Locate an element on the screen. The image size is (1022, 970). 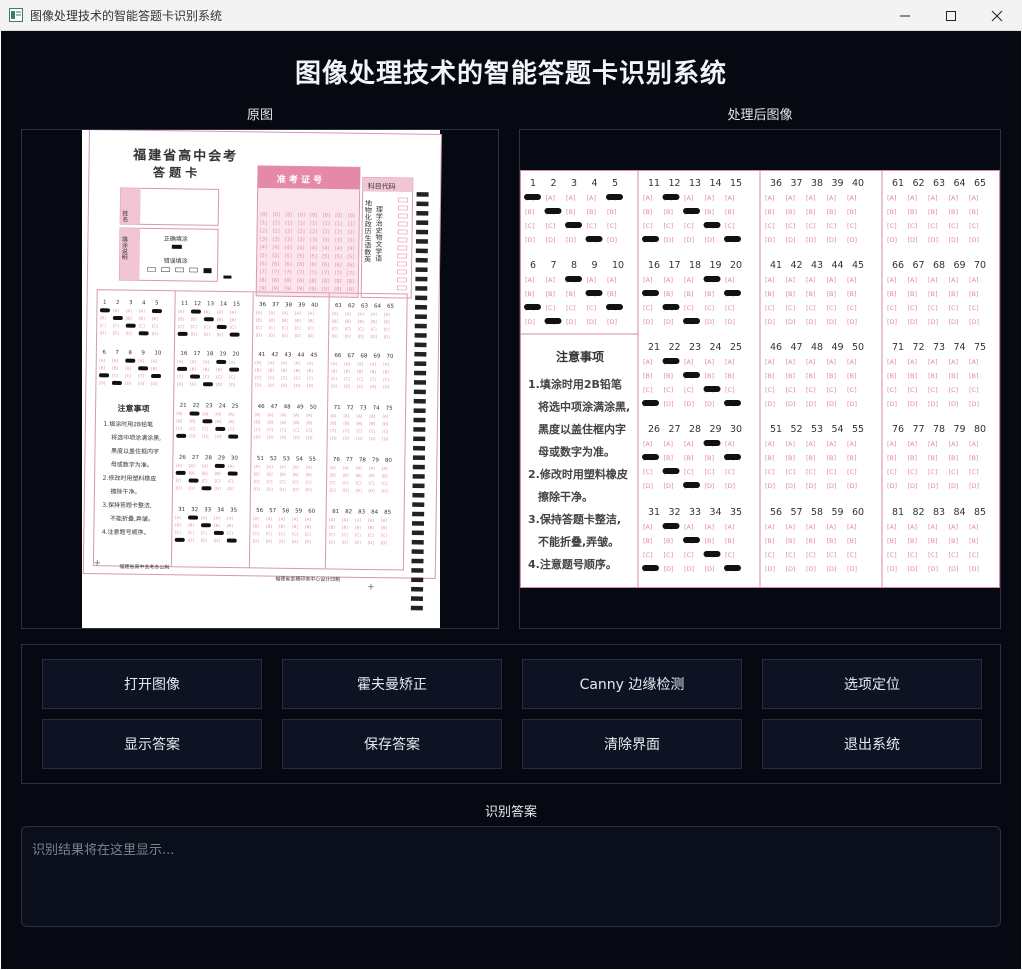
clear-ui-button: 清除界面 is located at coordinates (632, 744).